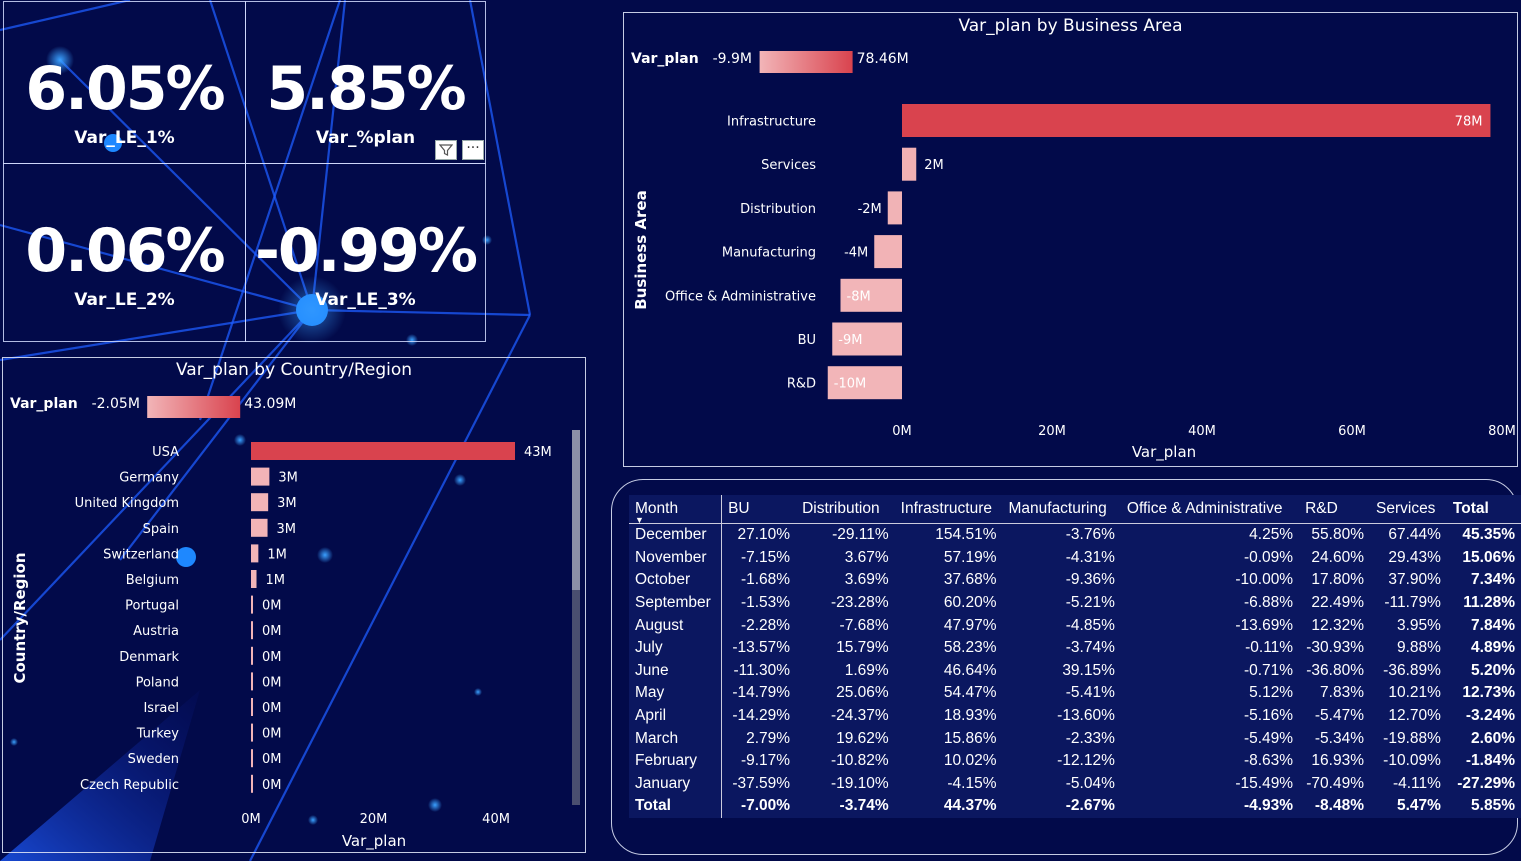 The image size is (1521, 861). What do you see at coordinates (778, 209) in the screenshot?
I see `category-label: Distribution` at bounding box center [778, 209].